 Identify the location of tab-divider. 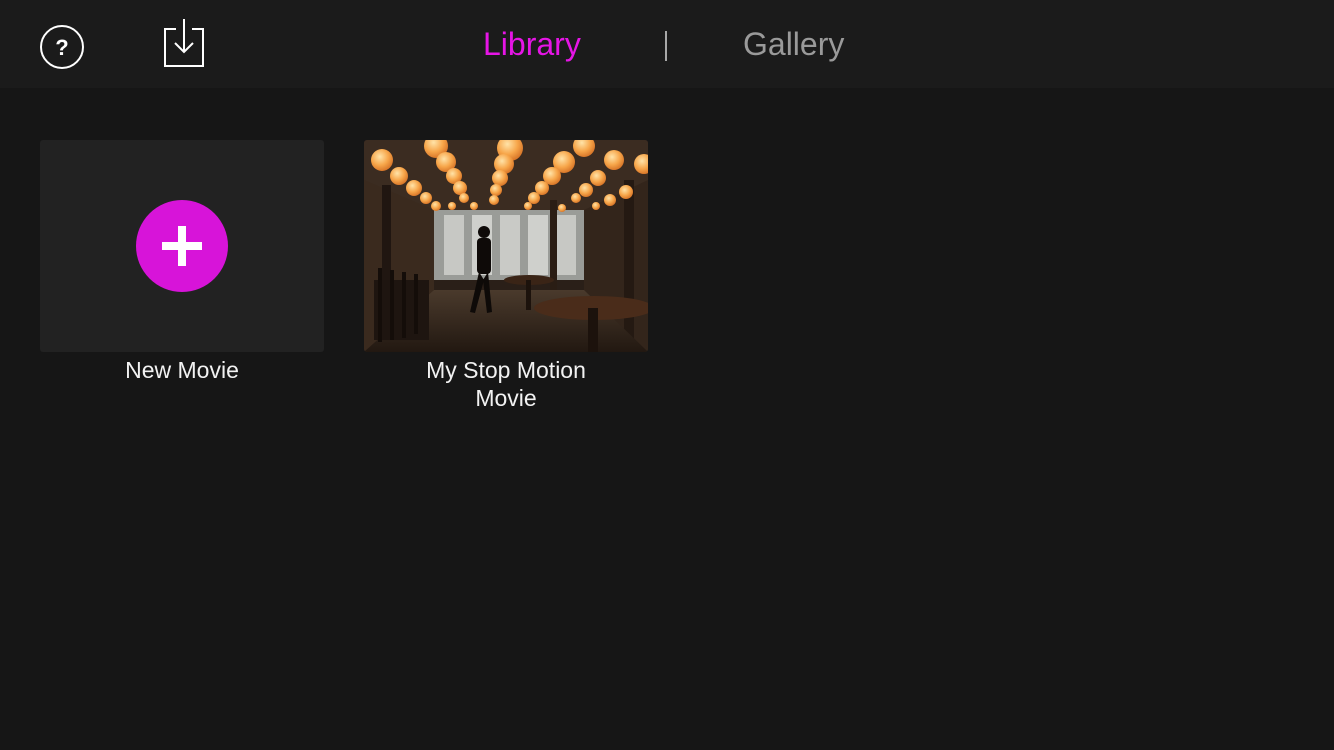
(666, 46).